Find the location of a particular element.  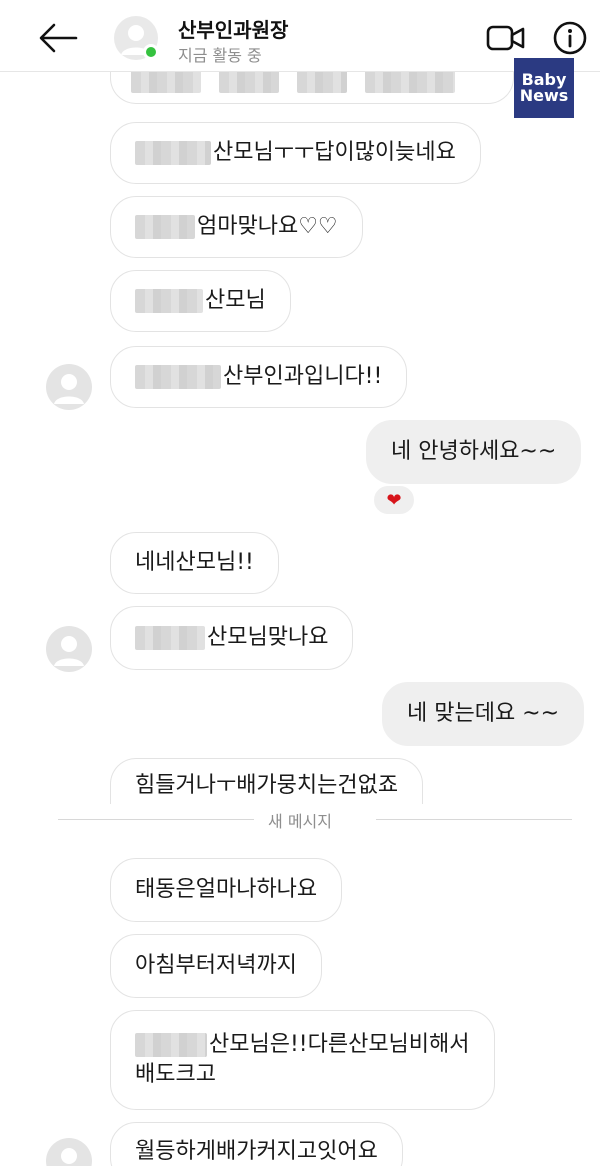

message-text: 산모님은!!다른산모님비해서 is located at coordinates (339, 1044).